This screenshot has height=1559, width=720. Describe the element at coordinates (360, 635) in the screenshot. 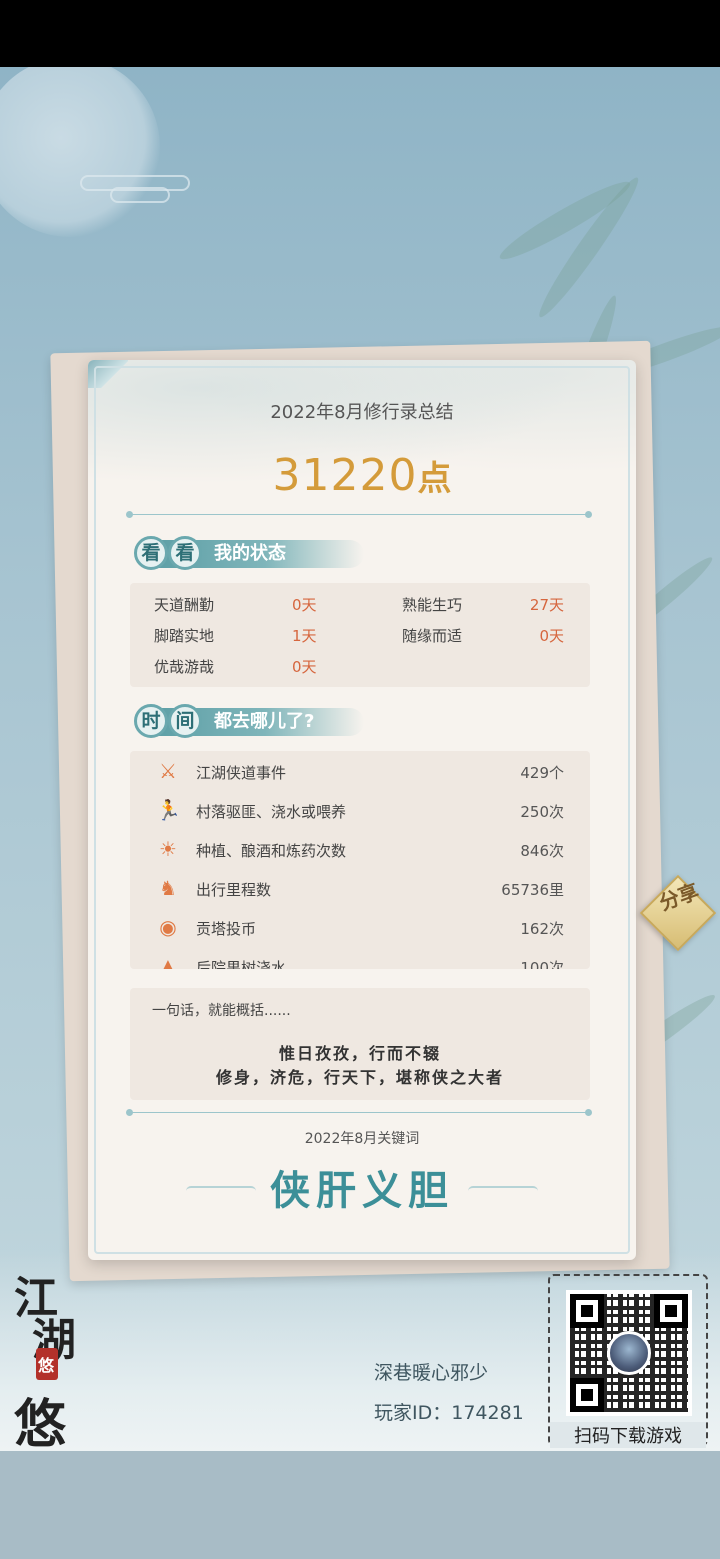

I see `status-panel: 天道酬勤 0天 熟能生巧 27天 脚踏实地 1天 随缘而适 0天 优哉游哉 0天` at that location.